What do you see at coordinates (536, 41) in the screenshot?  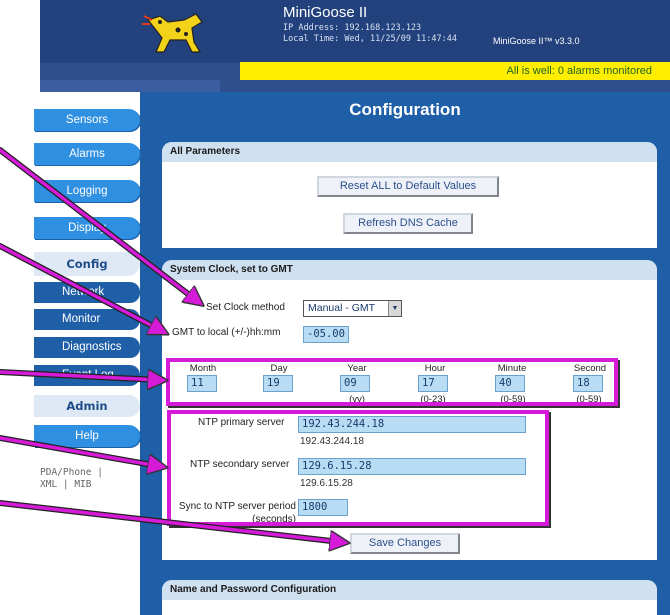 I see `version-label: MiniGoose II™ v3.3.0` at bounding box center [536, 41].